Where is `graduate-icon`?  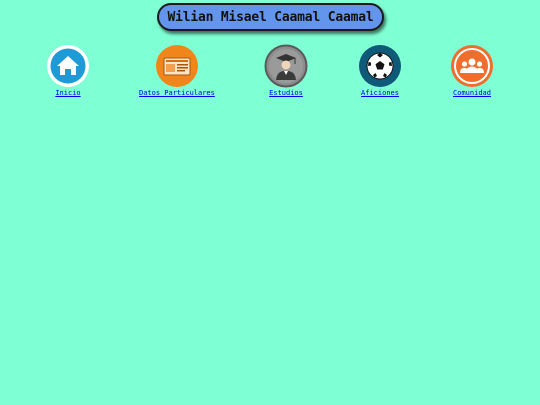 graduate-icon is located at coordinates (286, 66).